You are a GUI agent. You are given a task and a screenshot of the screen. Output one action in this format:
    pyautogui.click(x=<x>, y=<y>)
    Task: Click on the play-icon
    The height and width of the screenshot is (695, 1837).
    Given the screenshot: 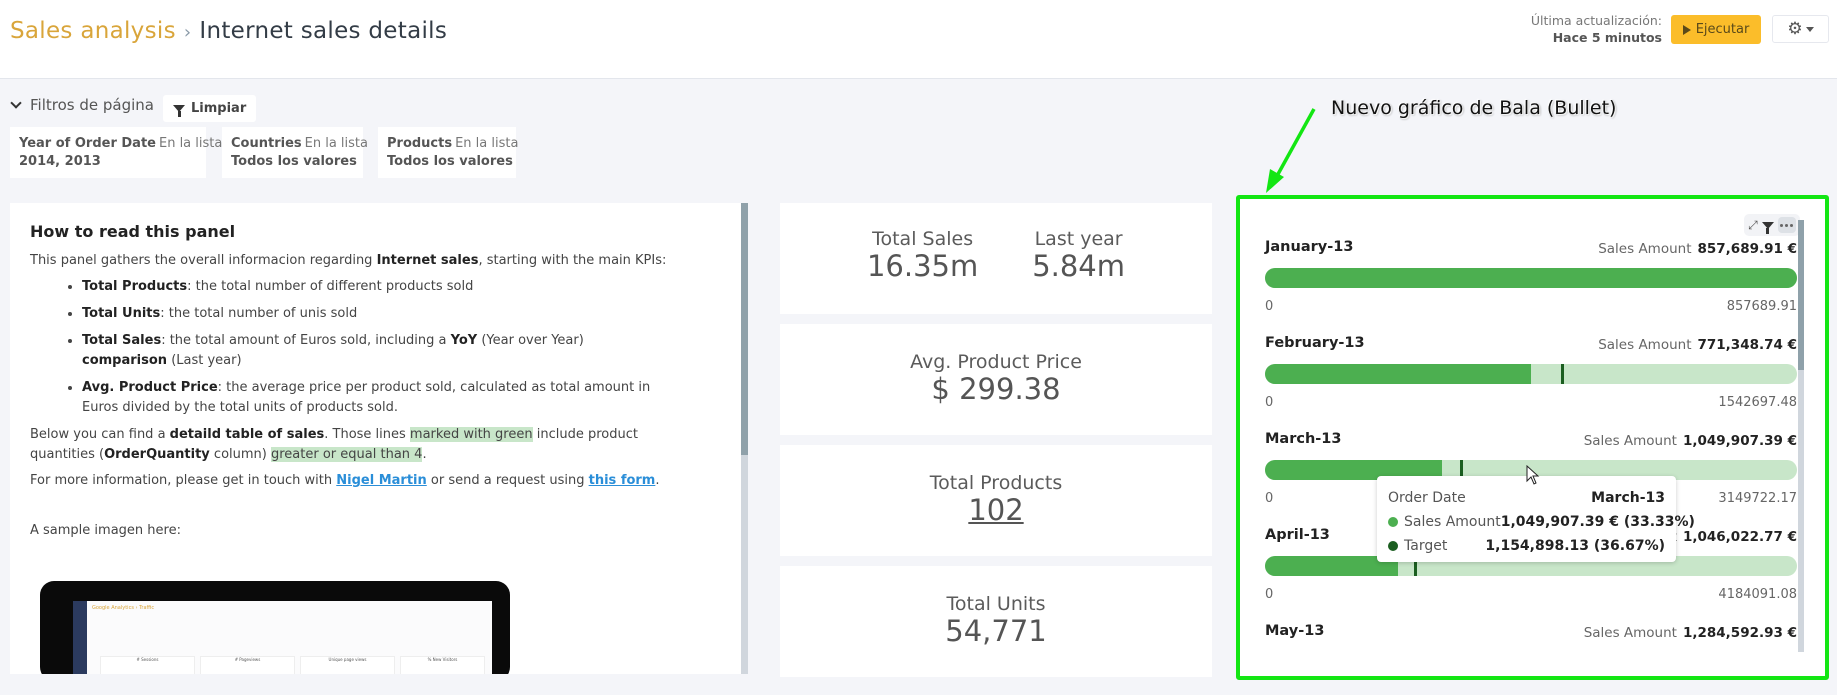 What is the action you would take?
    pyautogui.click(x=1686, y=29)
    